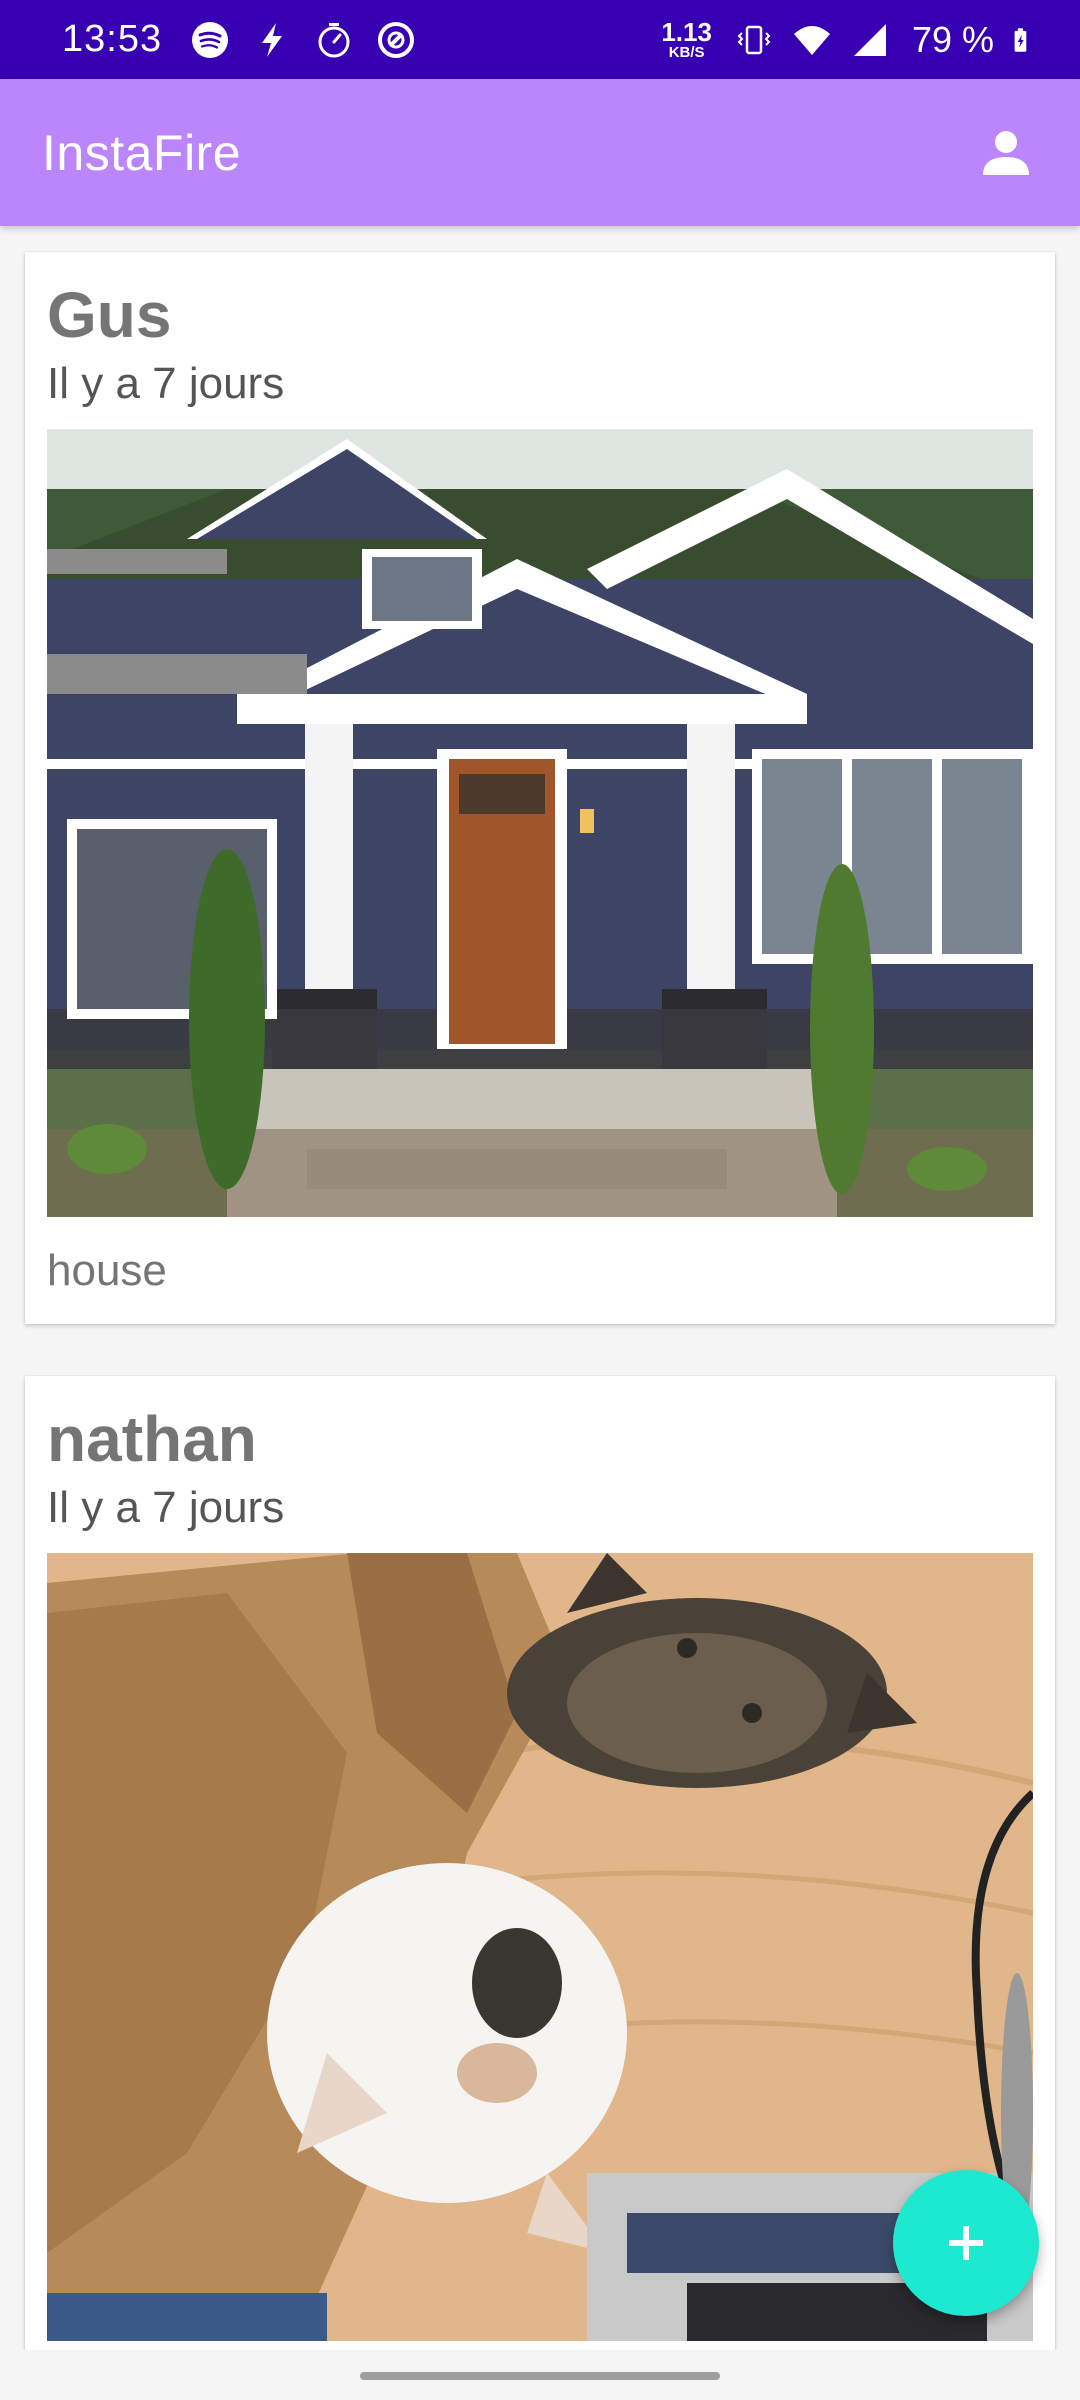 The image size is (1080, 2400). What do you see at coordinates (1020, 39) in the screenshot?
I see `battery-charging-icon` at bounding box center [1020, 39].